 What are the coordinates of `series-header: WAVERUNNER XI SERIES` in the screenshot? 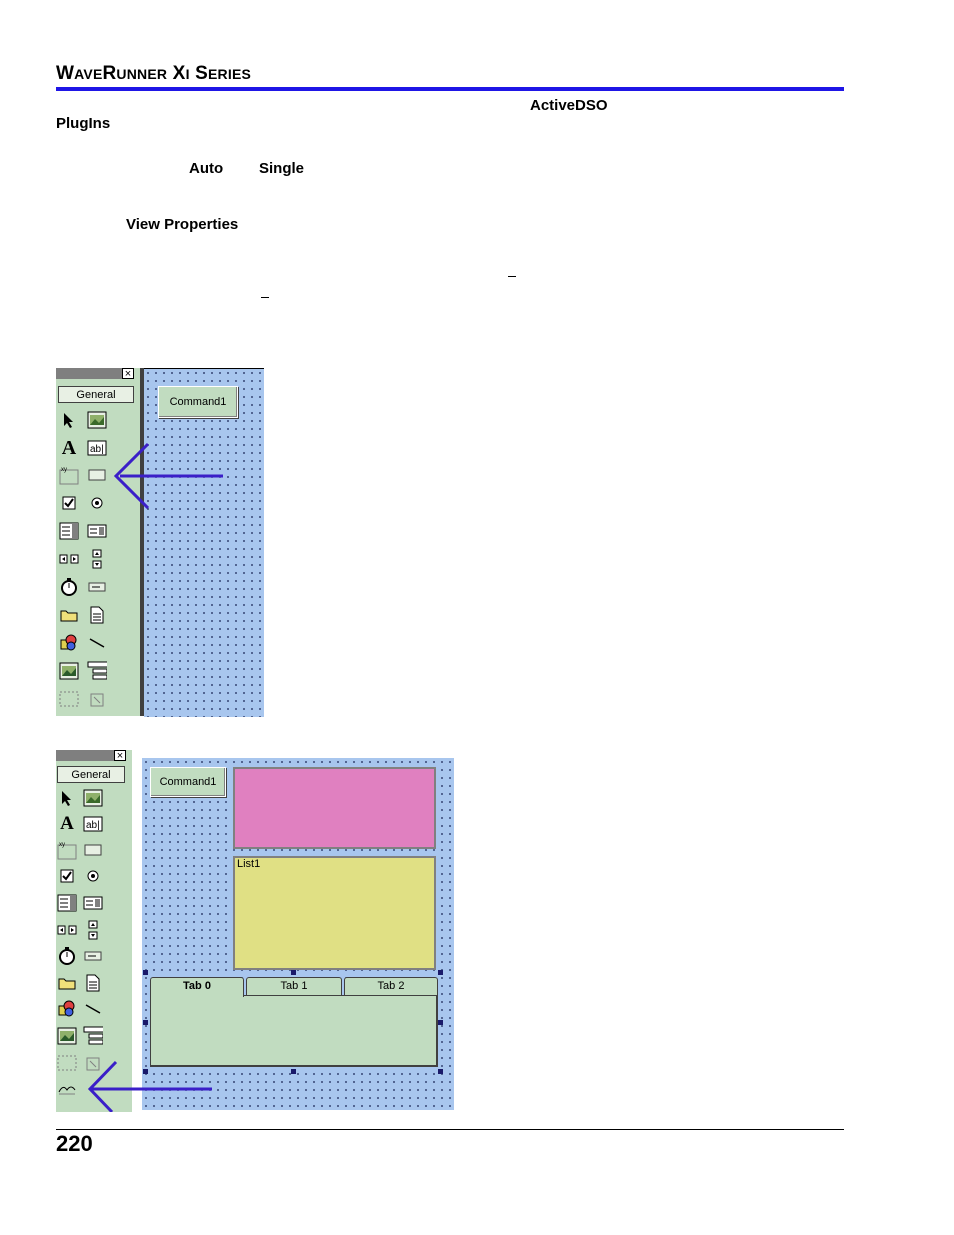 It's located at (153, 74).